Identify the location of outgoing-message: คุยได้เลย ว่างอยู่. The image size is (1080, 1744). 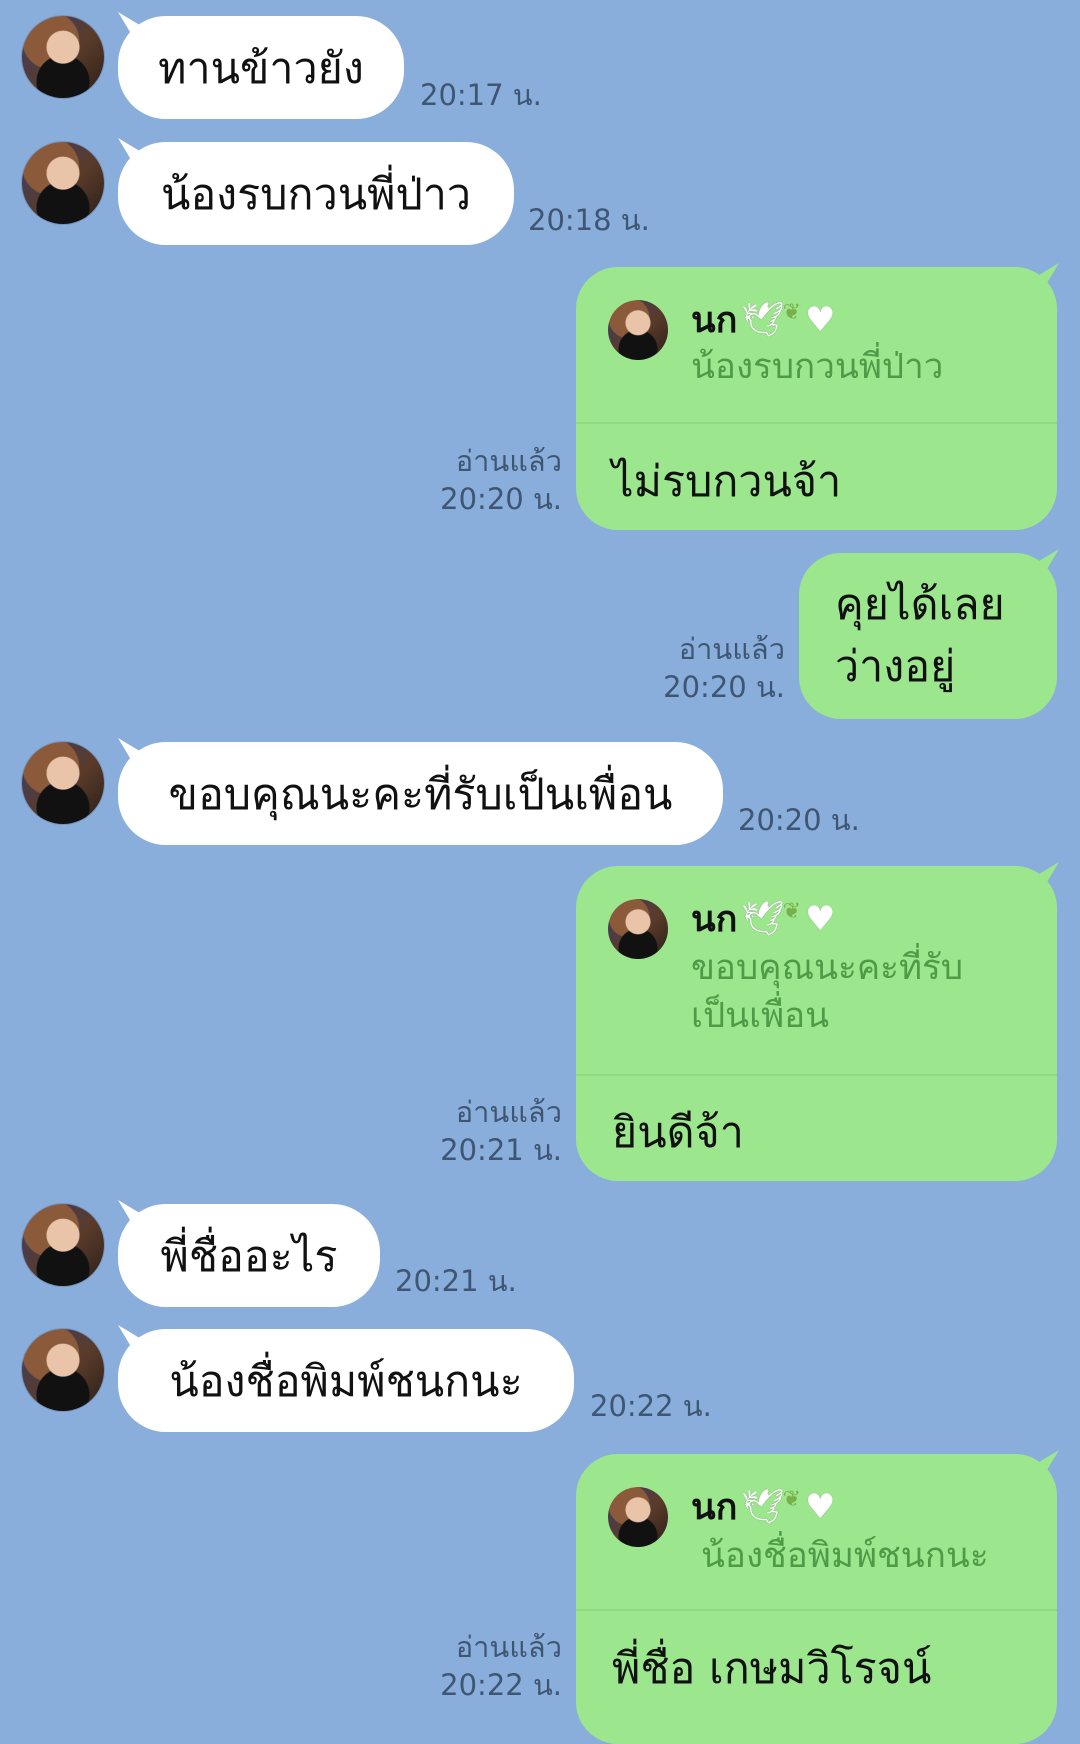
(928, 636).